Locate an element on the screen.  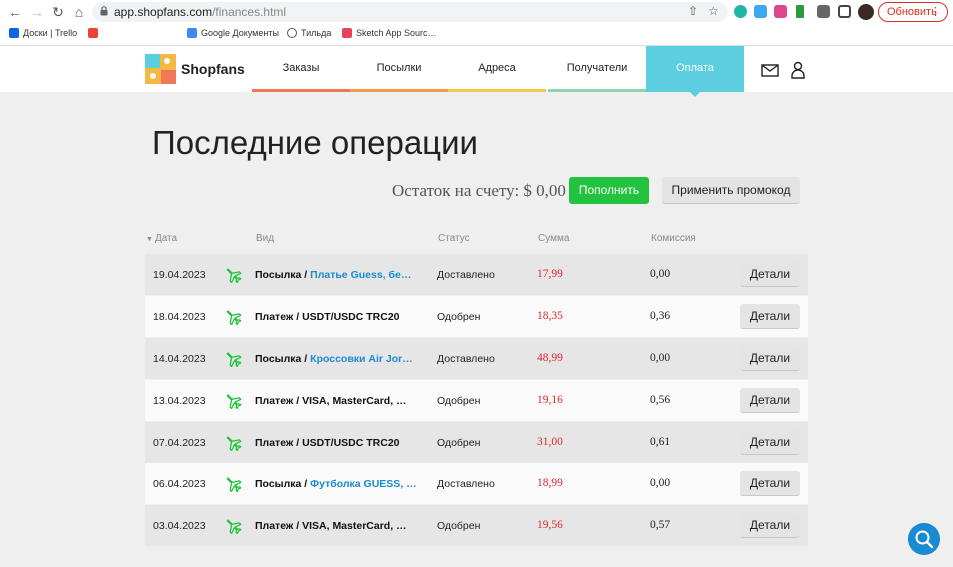
column-header-status: Статус is located at coordinates (454, 238).